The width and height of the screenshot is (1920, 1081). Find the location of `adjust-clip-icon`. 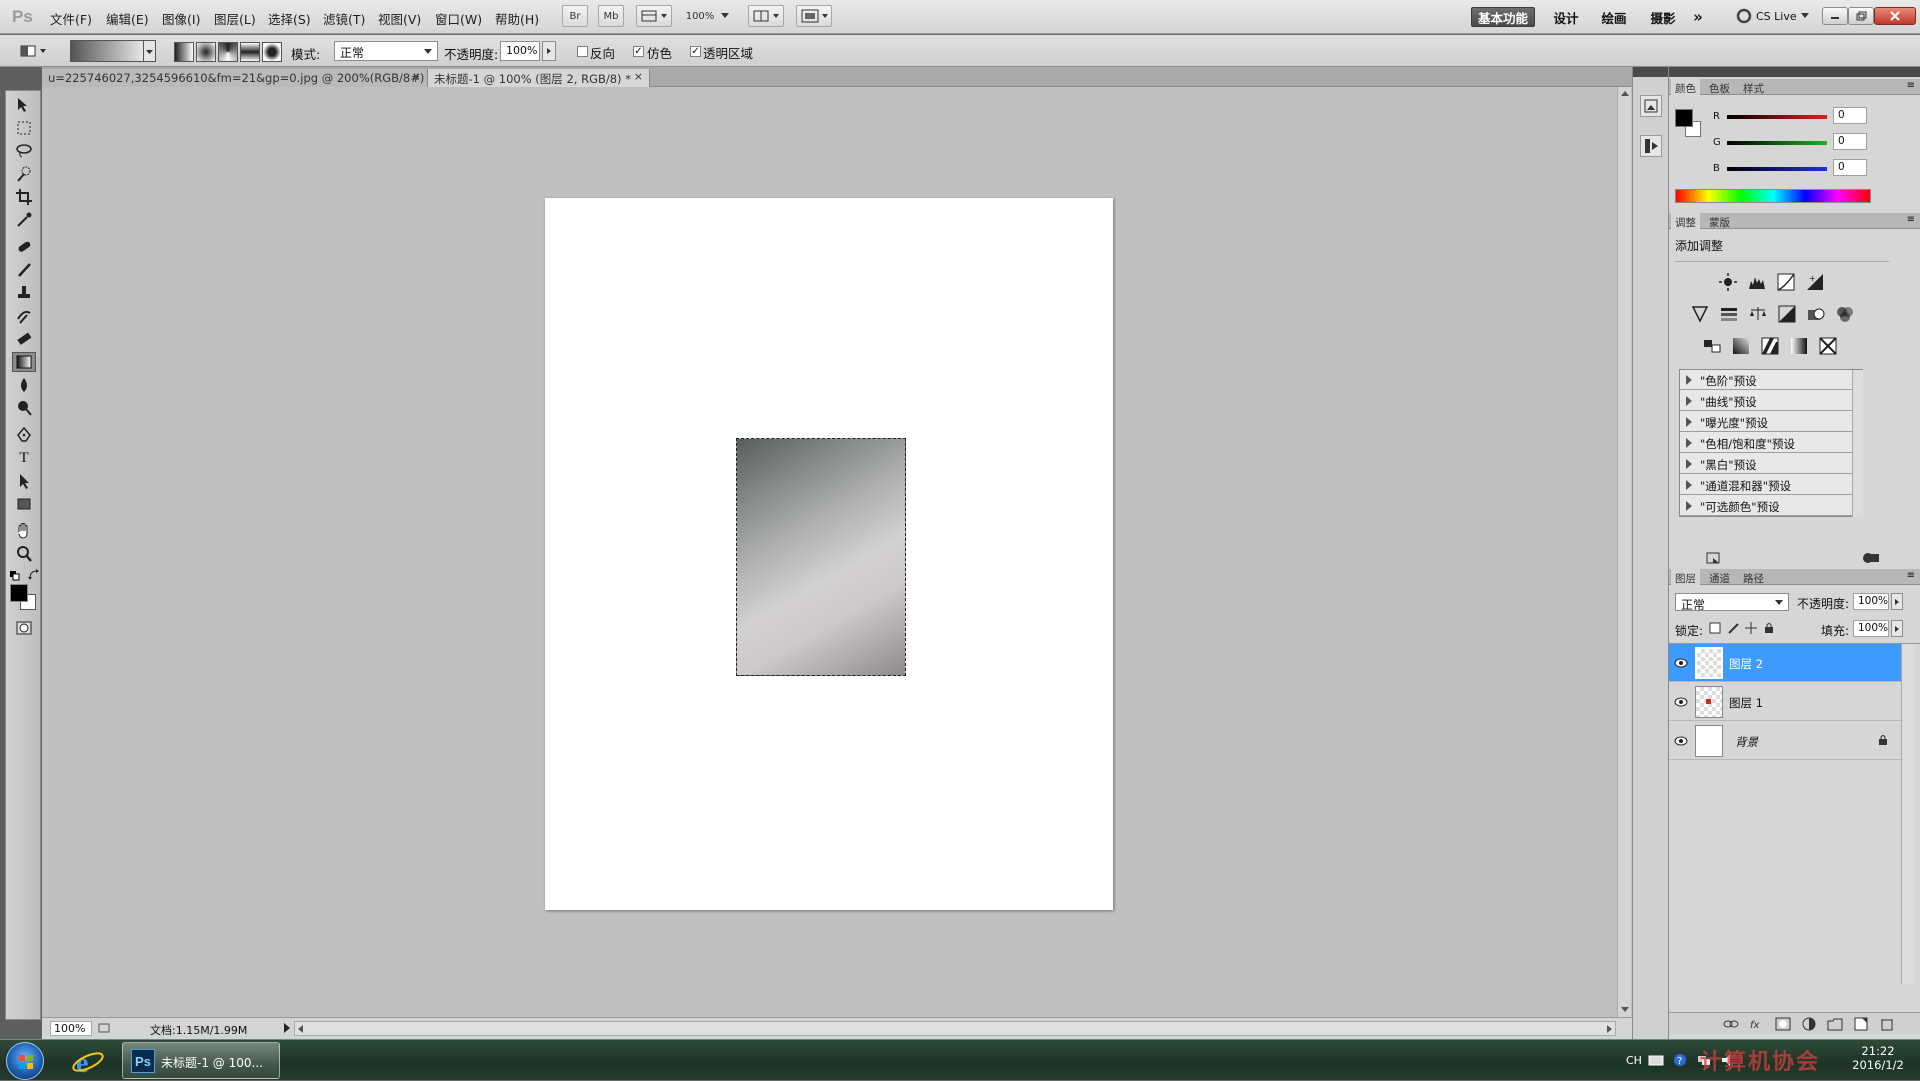

adjust-clip-icon is located at coordinates (1871, 558).